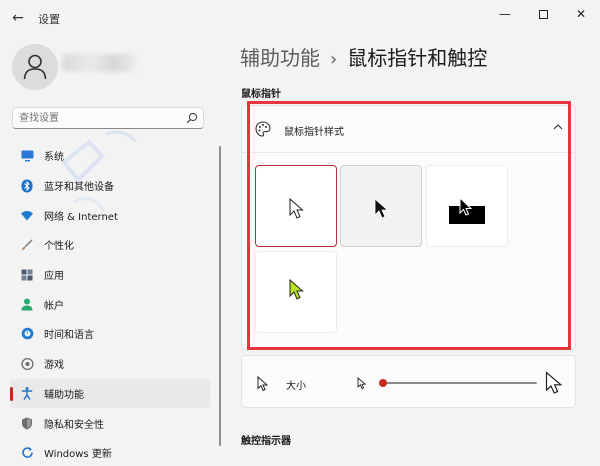 The width and height of the screenshot is (600, 466). I want to click on sidebar-item-label: 辅助功能, so click(64, 395).